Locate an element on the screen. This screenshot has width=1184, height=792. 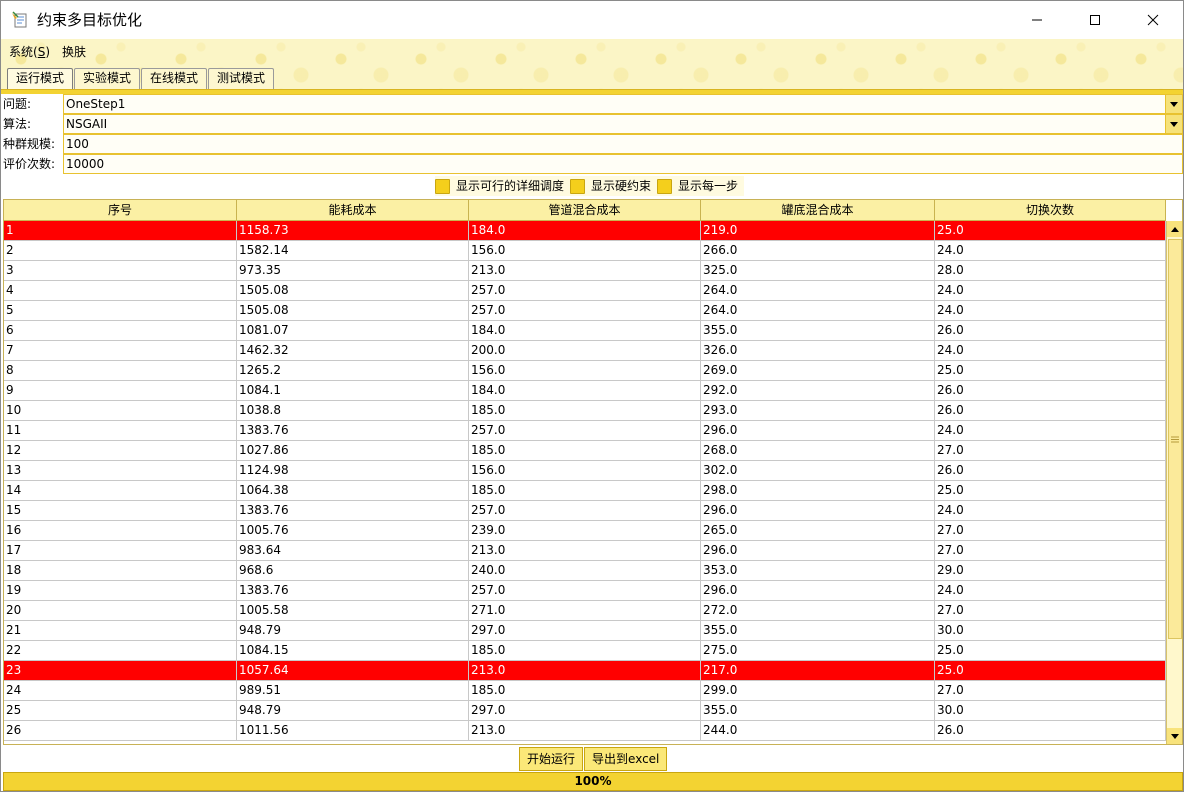
table-row: 13 1124.98 156.0 302.0 26.0 is located at coordinates (585, 471).